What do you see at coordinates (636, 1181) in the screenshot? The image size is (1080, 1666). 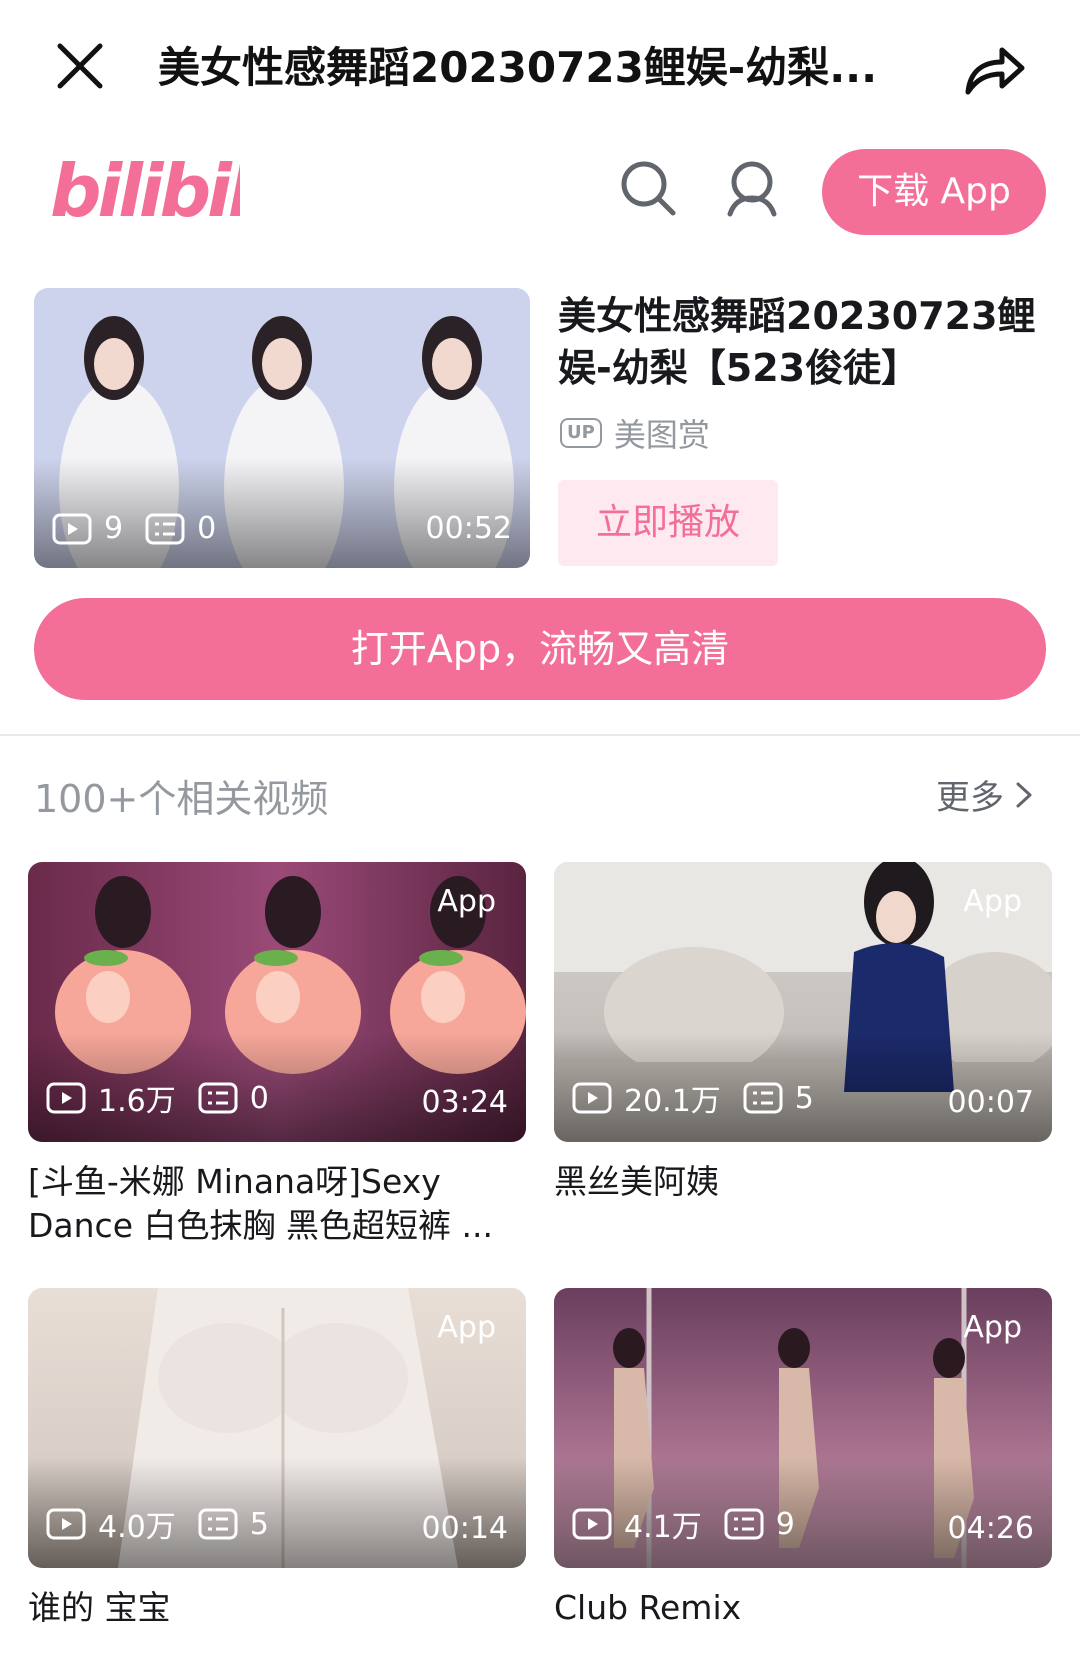 I see `video-title: 黑丝美阿姨` at bounding box center [636, 1181].